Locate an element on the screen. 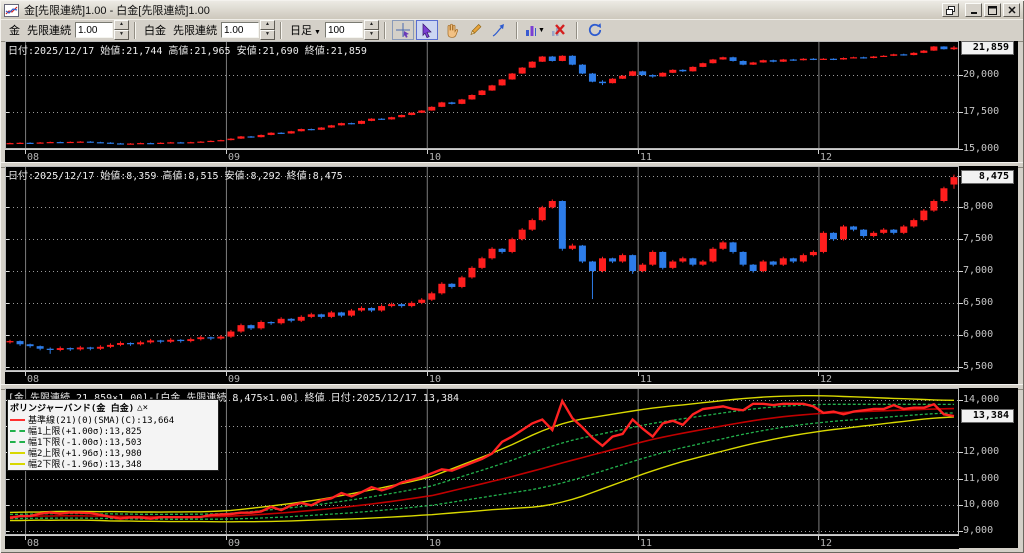  cascade-button is located at coordinates (950, 10).